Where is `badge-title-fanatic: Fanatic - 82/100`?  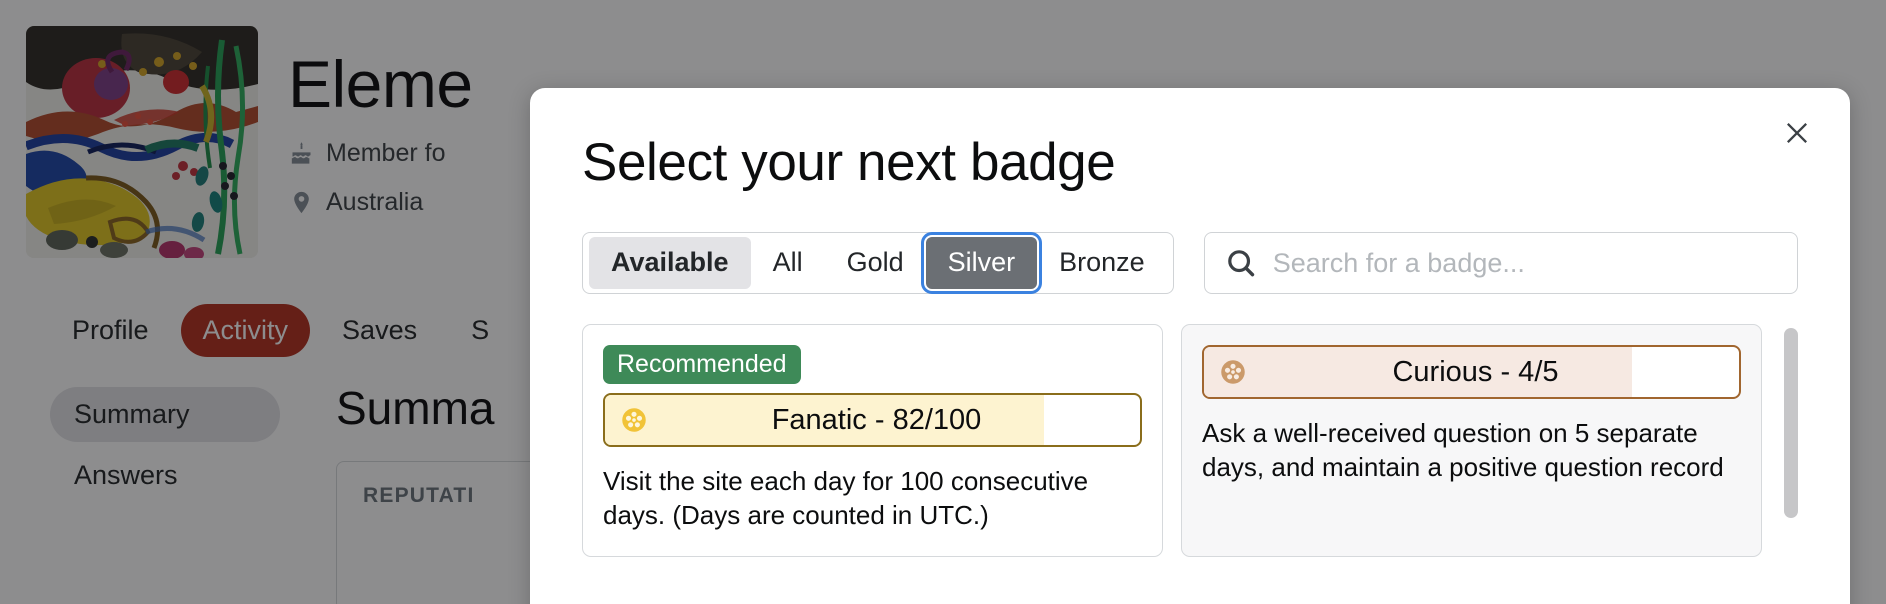 badge-title-fanatic: Fanatic - 82/100 is located at coordinates (876, 419).